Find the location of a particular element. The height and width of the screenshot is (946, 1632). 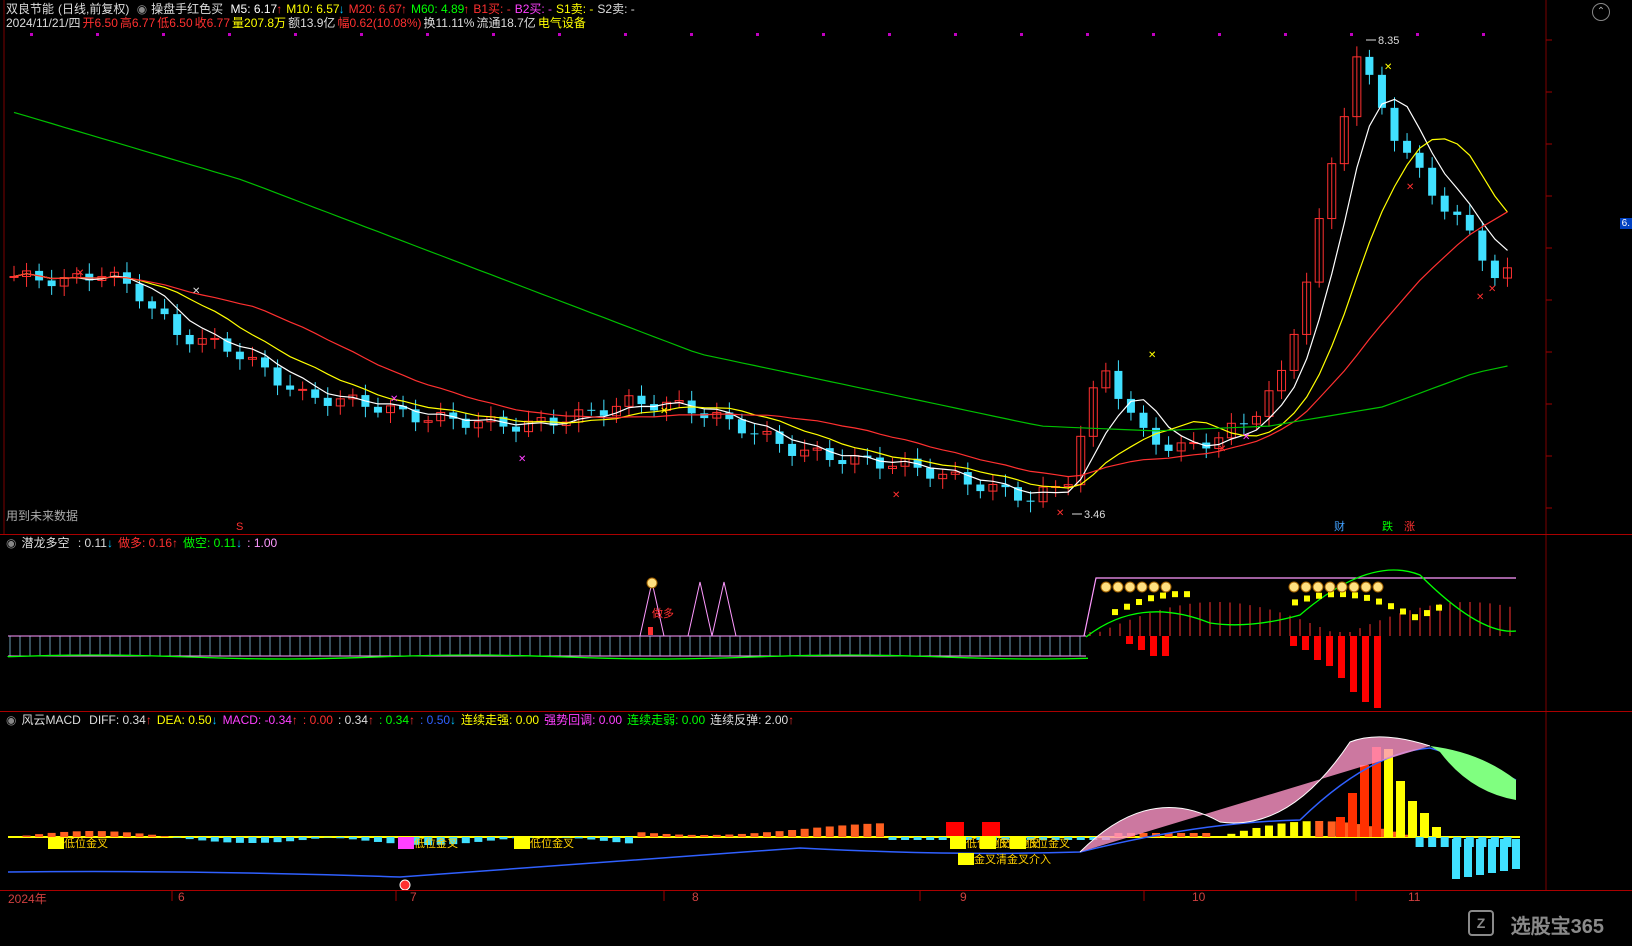

x-label-6: 6 is located at coordinates (181, 897).